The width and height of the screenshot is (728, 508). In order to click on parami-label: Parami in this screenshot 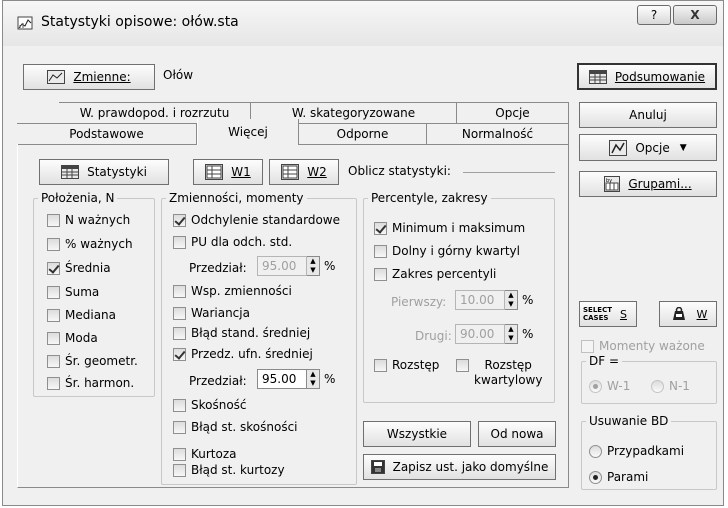, I will do `click(628, 477)`.